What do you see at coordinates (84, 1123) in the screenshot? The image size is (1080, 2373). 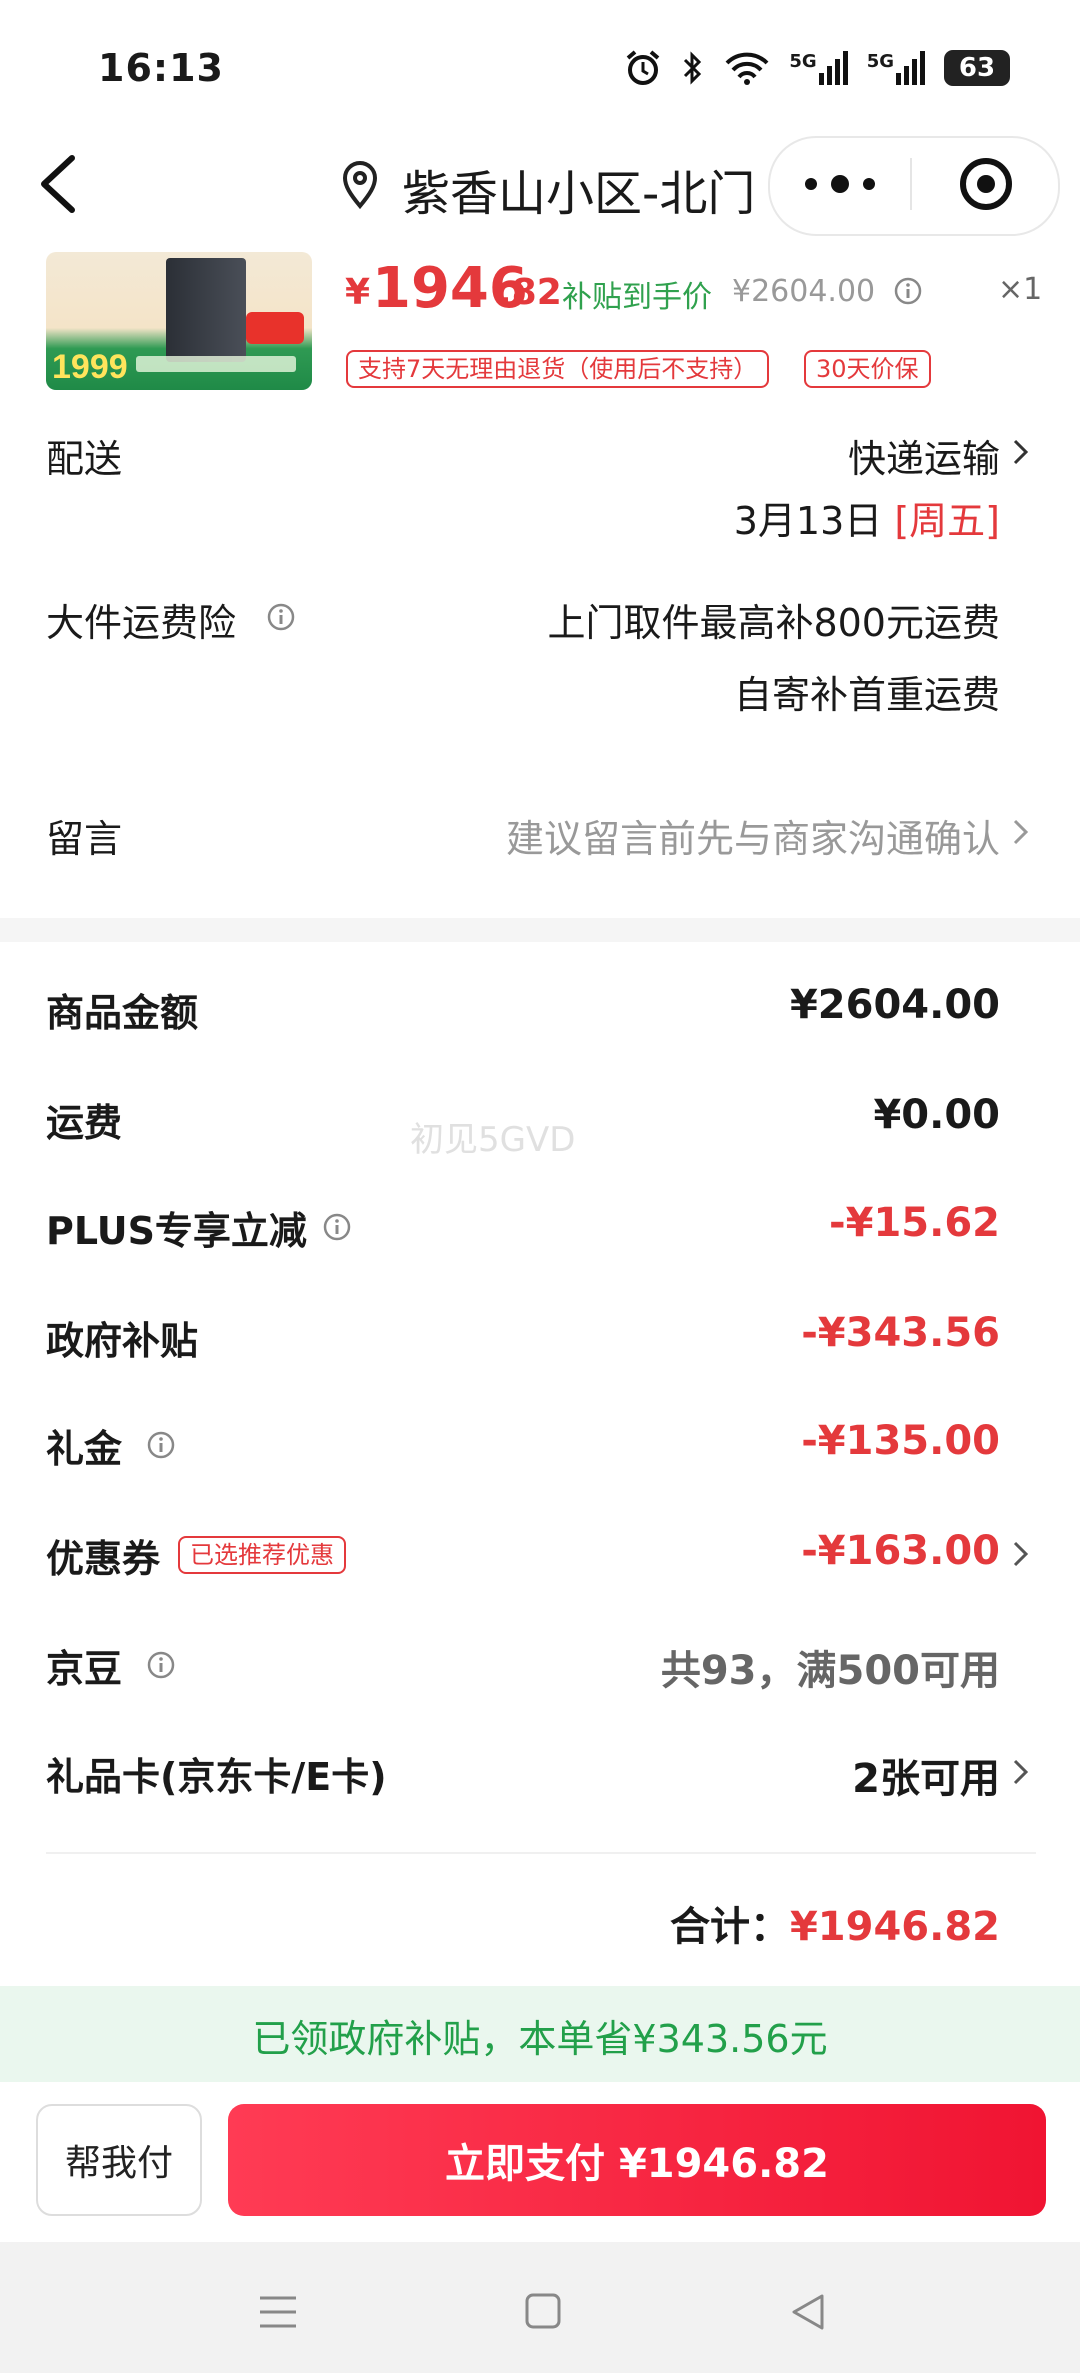 I see `shipping-label: 运费` at bounding box center [84, 1123].